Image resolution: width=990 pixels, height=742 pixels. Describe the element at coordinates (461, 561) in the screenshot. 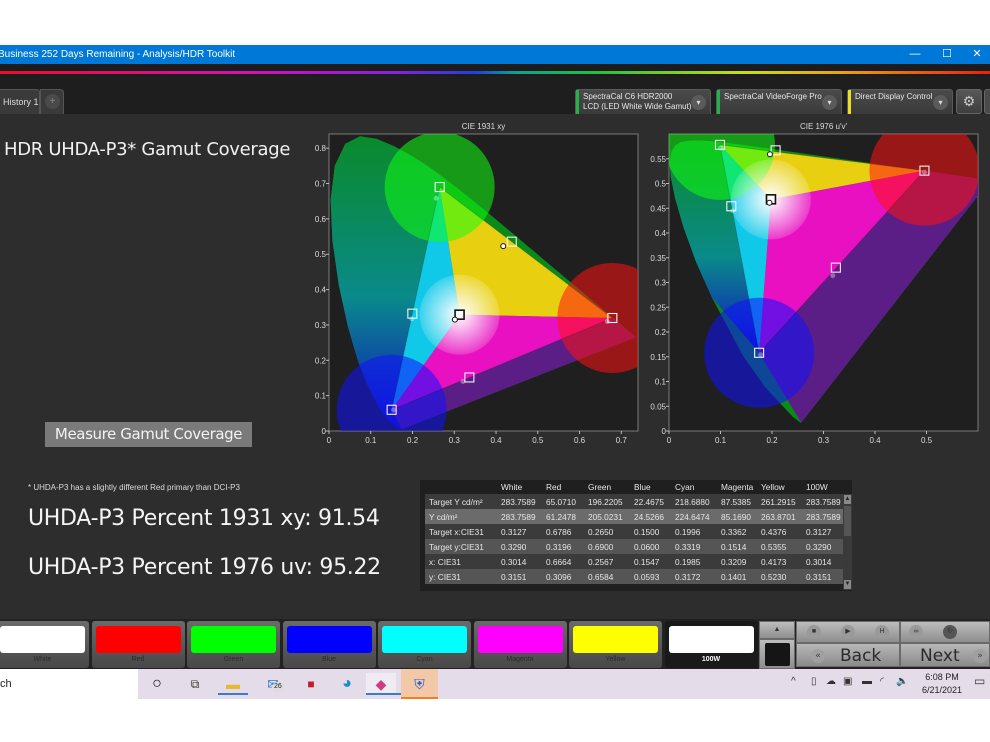

I see `row-label: x: CIE31` at that location.